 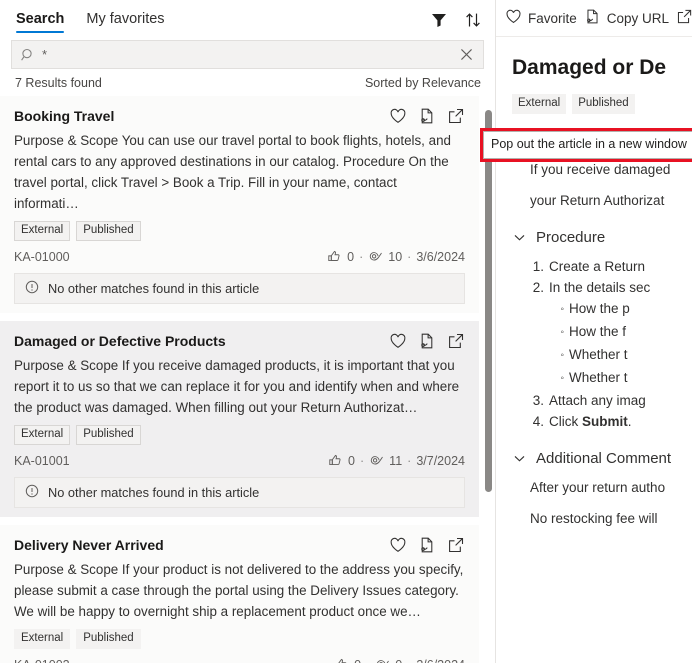 I want to click on step-text: Create a Return, so click(x=597, y=266).